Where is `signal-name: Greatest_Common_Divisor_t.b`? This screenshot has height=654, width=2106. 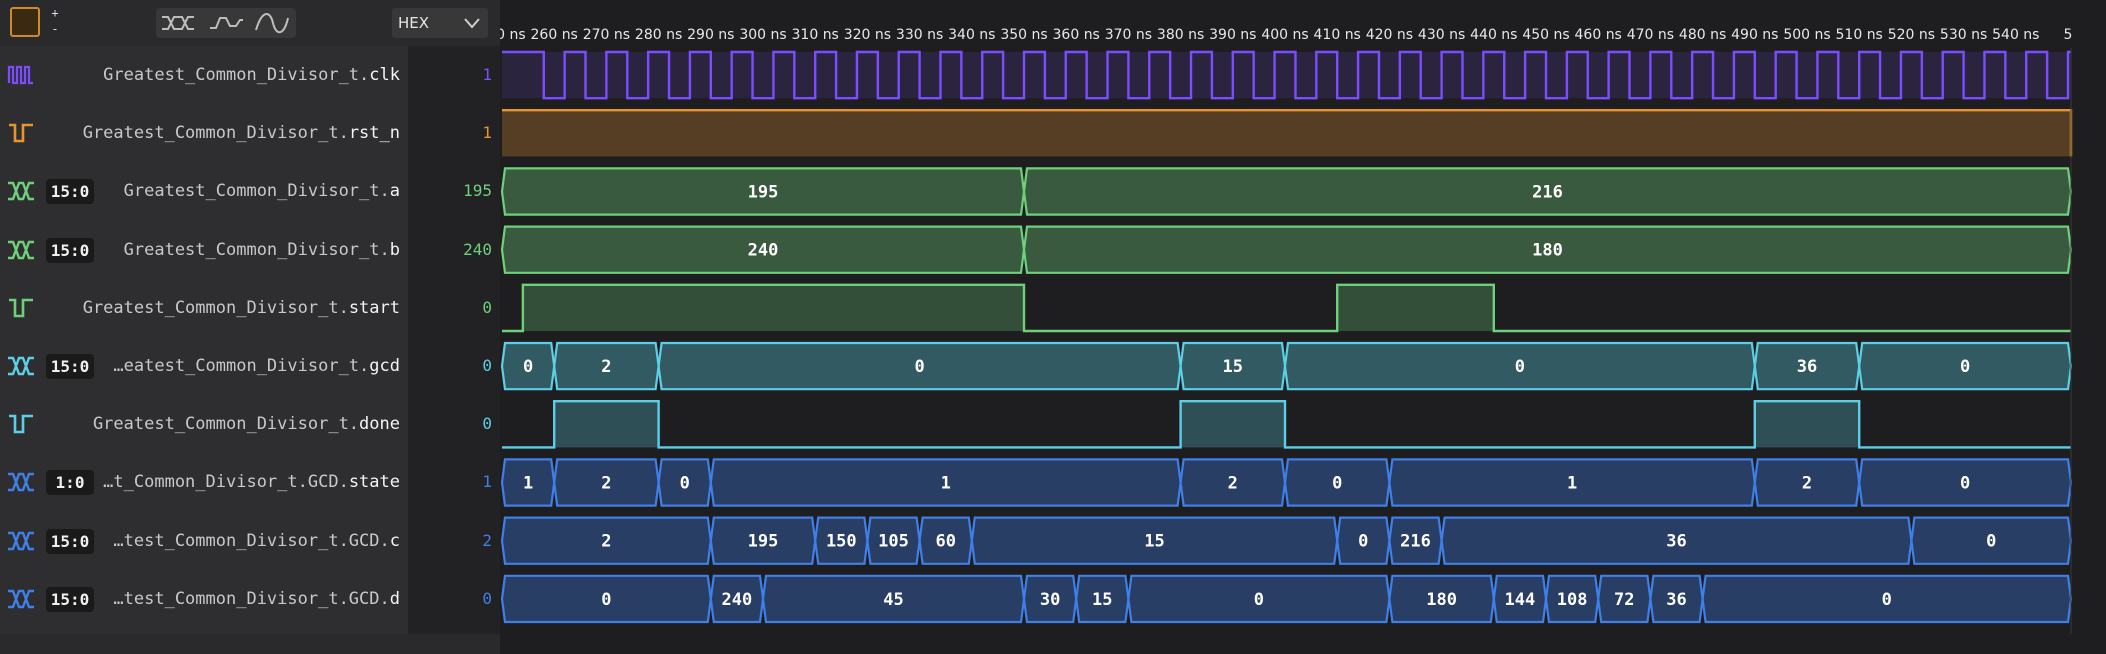 signal-name: Greatest_Common_Divisor_t.b is located at coordinates (262, 250).